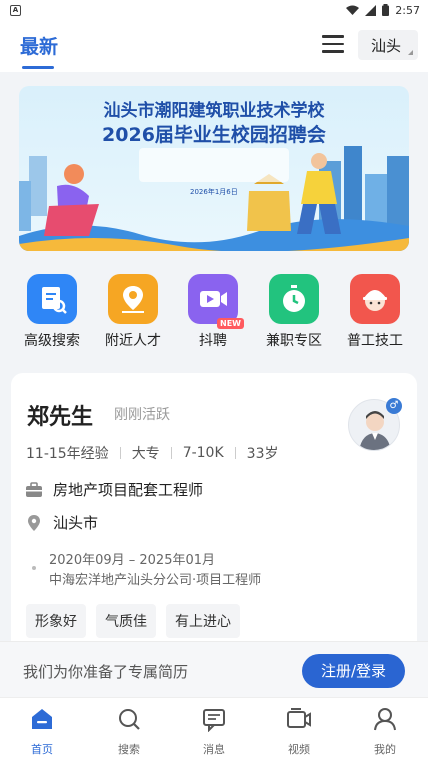 This screenshot has height=760, width=428. Describe the element at coordinates (375, 341) in the screenshot. I see `quick-entry-label: 普工技工` at that location.